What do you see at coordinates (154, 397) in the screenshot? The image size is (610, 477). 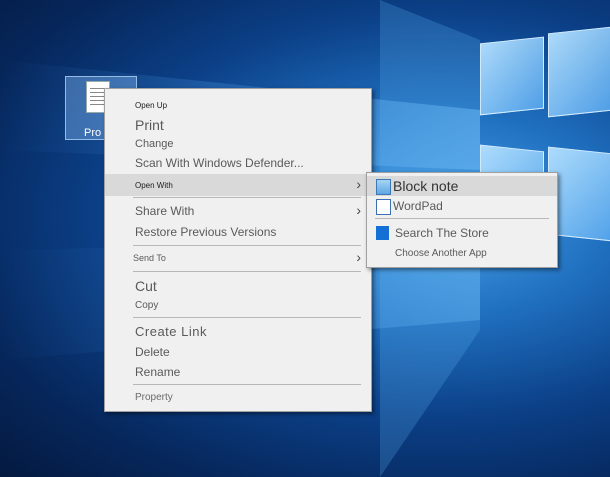 I see `menu-item-label: Property` at bounding box center [154, 397].